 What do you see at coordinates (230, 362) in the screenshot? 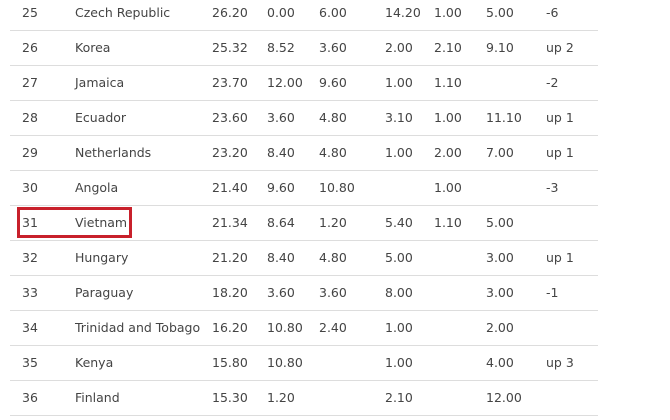
I see `total-cell: 15.80` at bounding box center [230, 362].